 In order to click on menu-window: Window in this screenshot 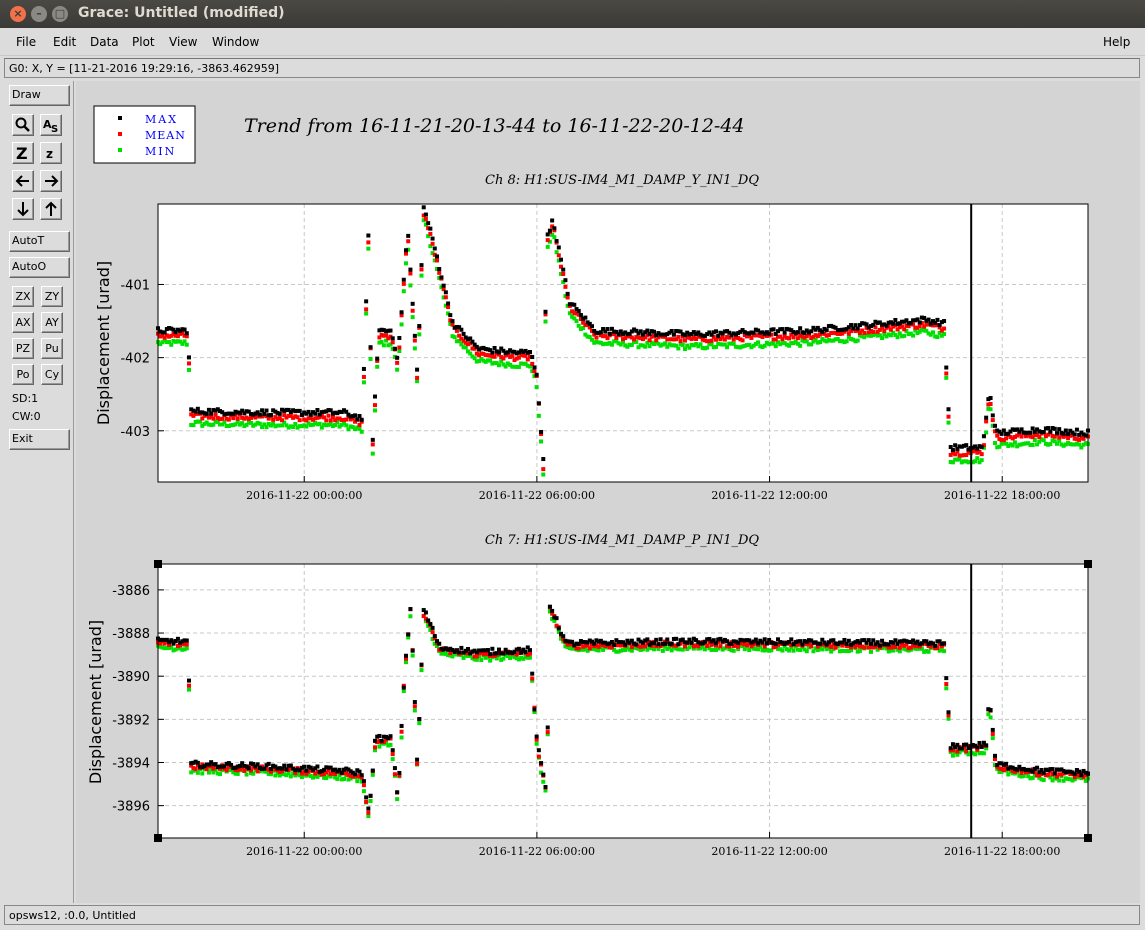, I will do `click(235, 42)`.